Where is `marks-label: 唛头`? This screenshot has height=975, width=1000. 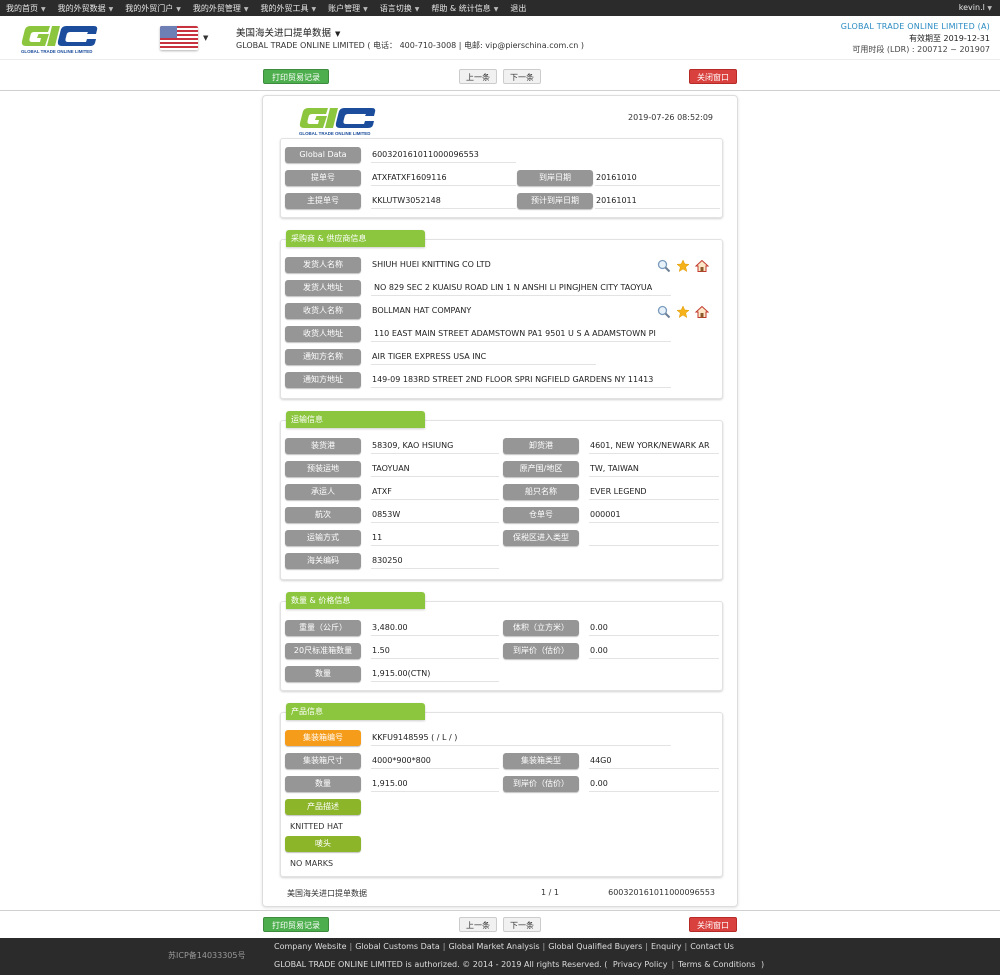 marks-label: 唛头 is located at coordinates (323, 844).